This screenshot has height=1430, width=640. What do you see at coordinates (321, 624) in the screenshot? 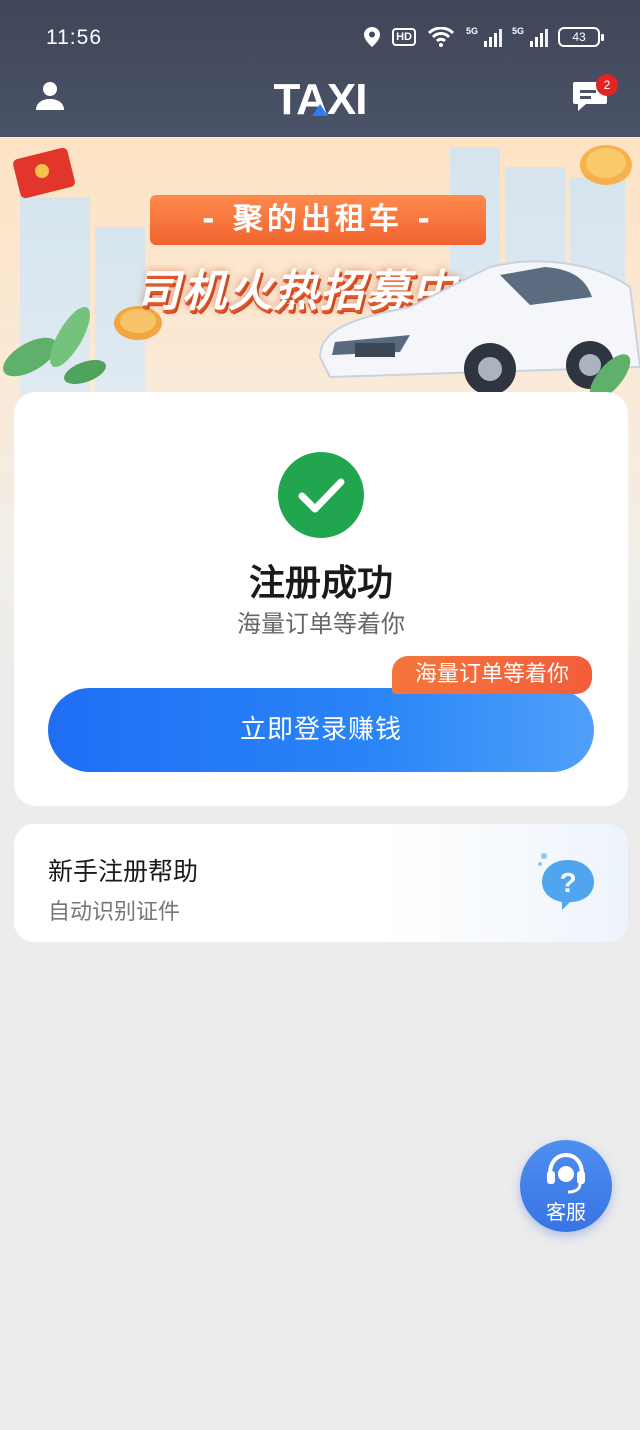
I see `success-subtitle: 海量订单等着你` at bounding box center [321, 624].